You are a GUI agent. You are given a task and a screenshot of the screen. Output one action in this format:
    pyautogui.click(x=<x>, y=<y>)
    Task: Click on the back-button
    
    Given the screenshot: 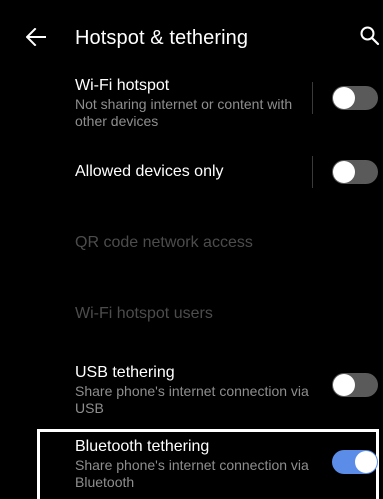 What is the action you would take?
    pyautogui.click(x=36, y=37)
    